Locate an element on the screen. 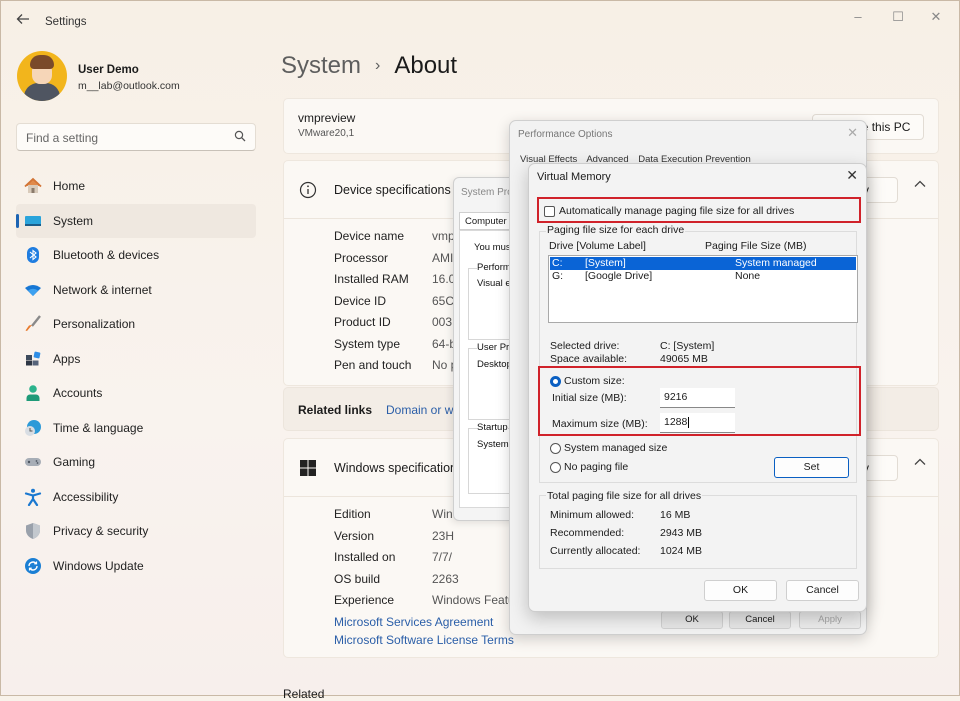 This screenshot has width=960, height=701. total-paging-group-label: Total paging file size for all drives is located at coordinates (624, 496).